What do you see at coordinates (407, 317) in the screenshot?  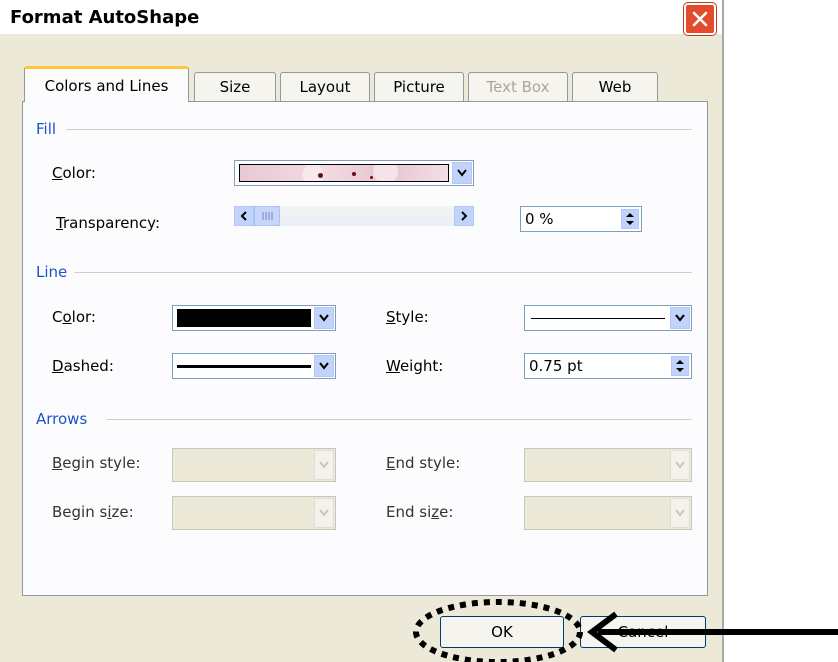 I see `line-style-label: Style:` at bounding box center [407, 317].